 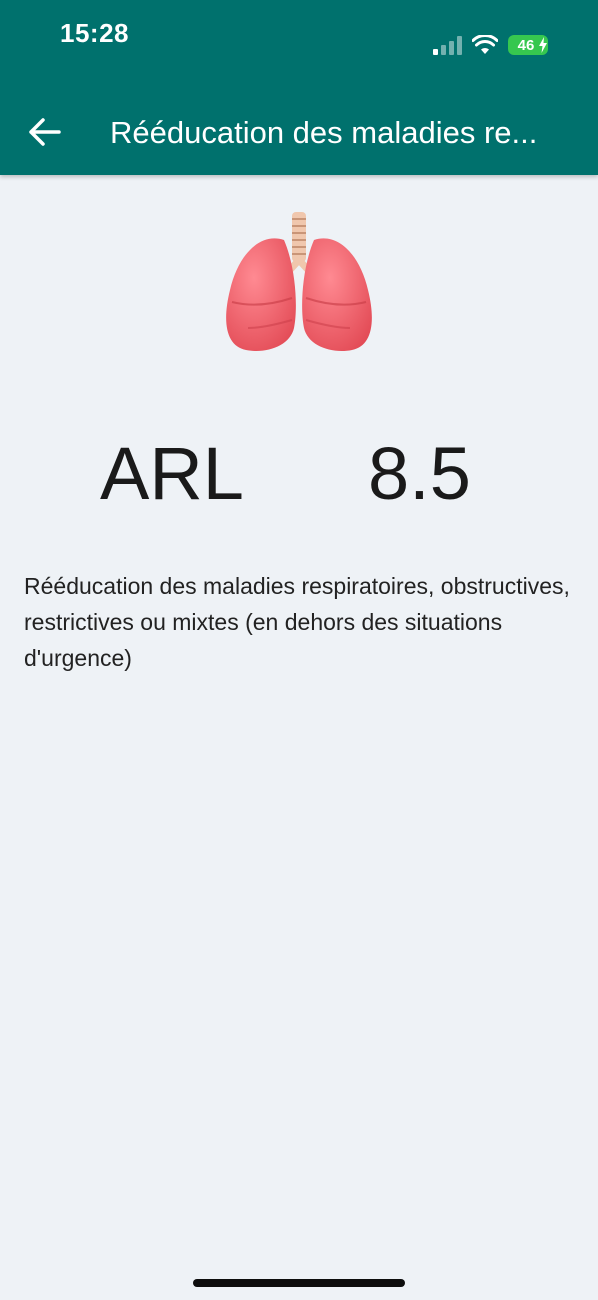 I want to click on status-time: 15:28, so click(x=94, y=33).